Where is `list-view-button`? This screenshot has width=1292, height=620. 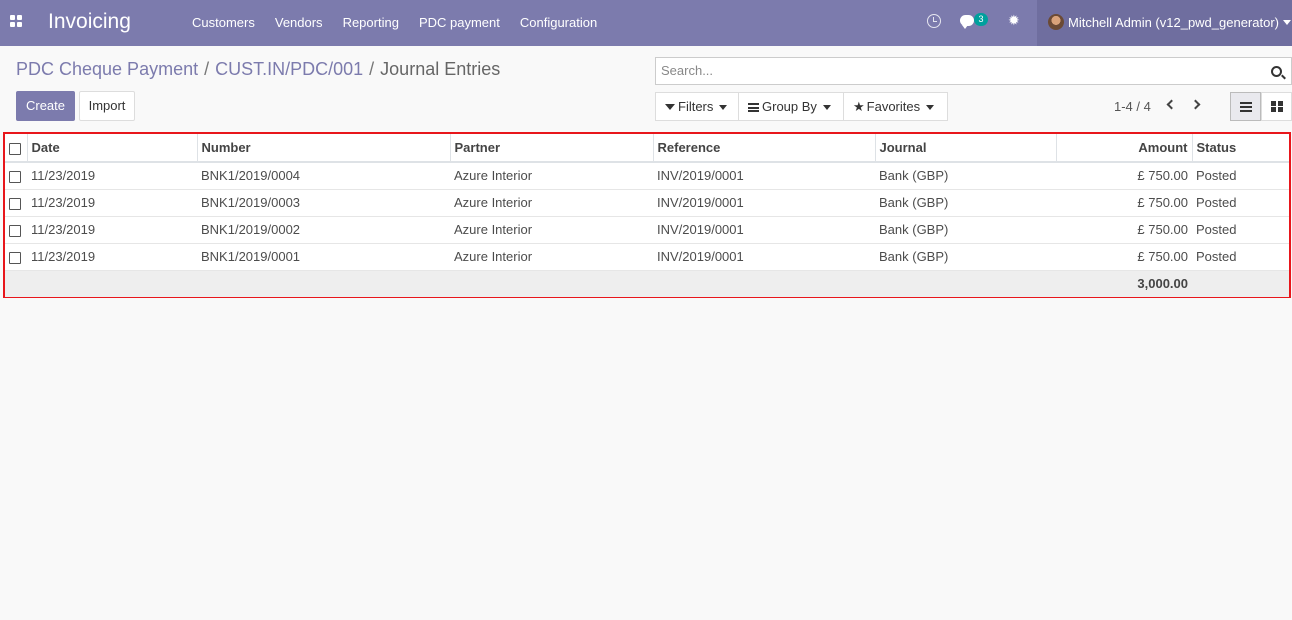 list-view-button is located at coordinates (1245, 106).